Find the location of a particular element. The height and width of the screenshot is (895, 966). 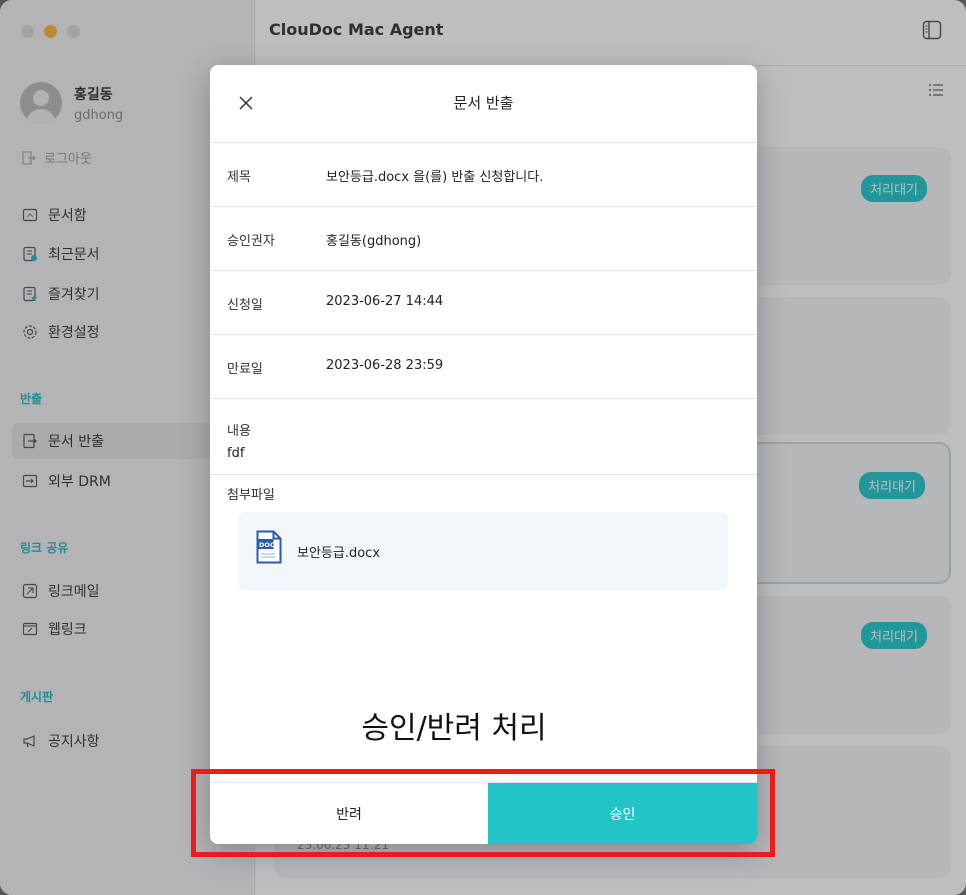

field-row-title: 제목 보안등급.docx 을(를) 반출 신청합니다. is located at coordinates (483, 175).